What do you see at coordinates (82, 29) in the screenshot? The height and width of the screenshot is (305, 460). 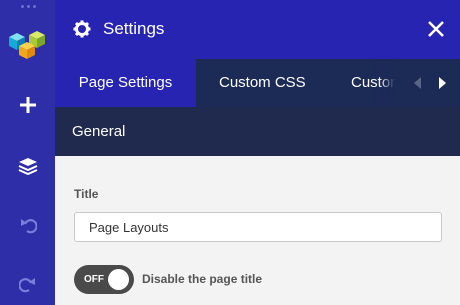 I see `gear-icon` at bounding box center [82, 29].